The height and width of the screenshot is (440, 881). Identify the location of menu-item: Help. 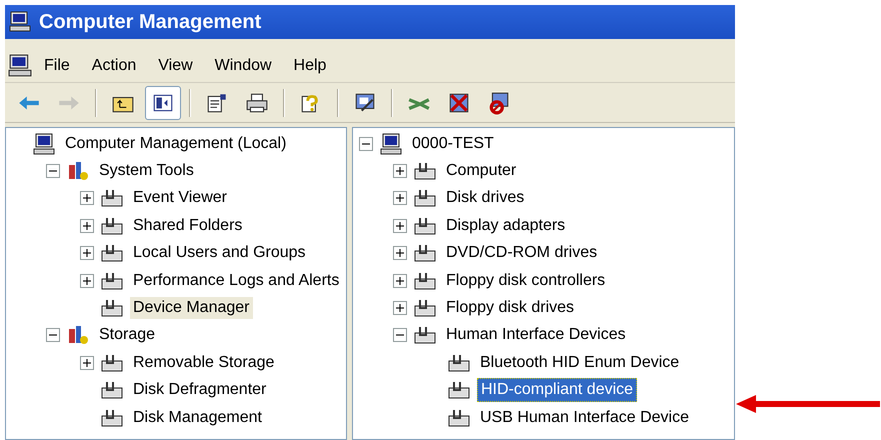
(310, 66).